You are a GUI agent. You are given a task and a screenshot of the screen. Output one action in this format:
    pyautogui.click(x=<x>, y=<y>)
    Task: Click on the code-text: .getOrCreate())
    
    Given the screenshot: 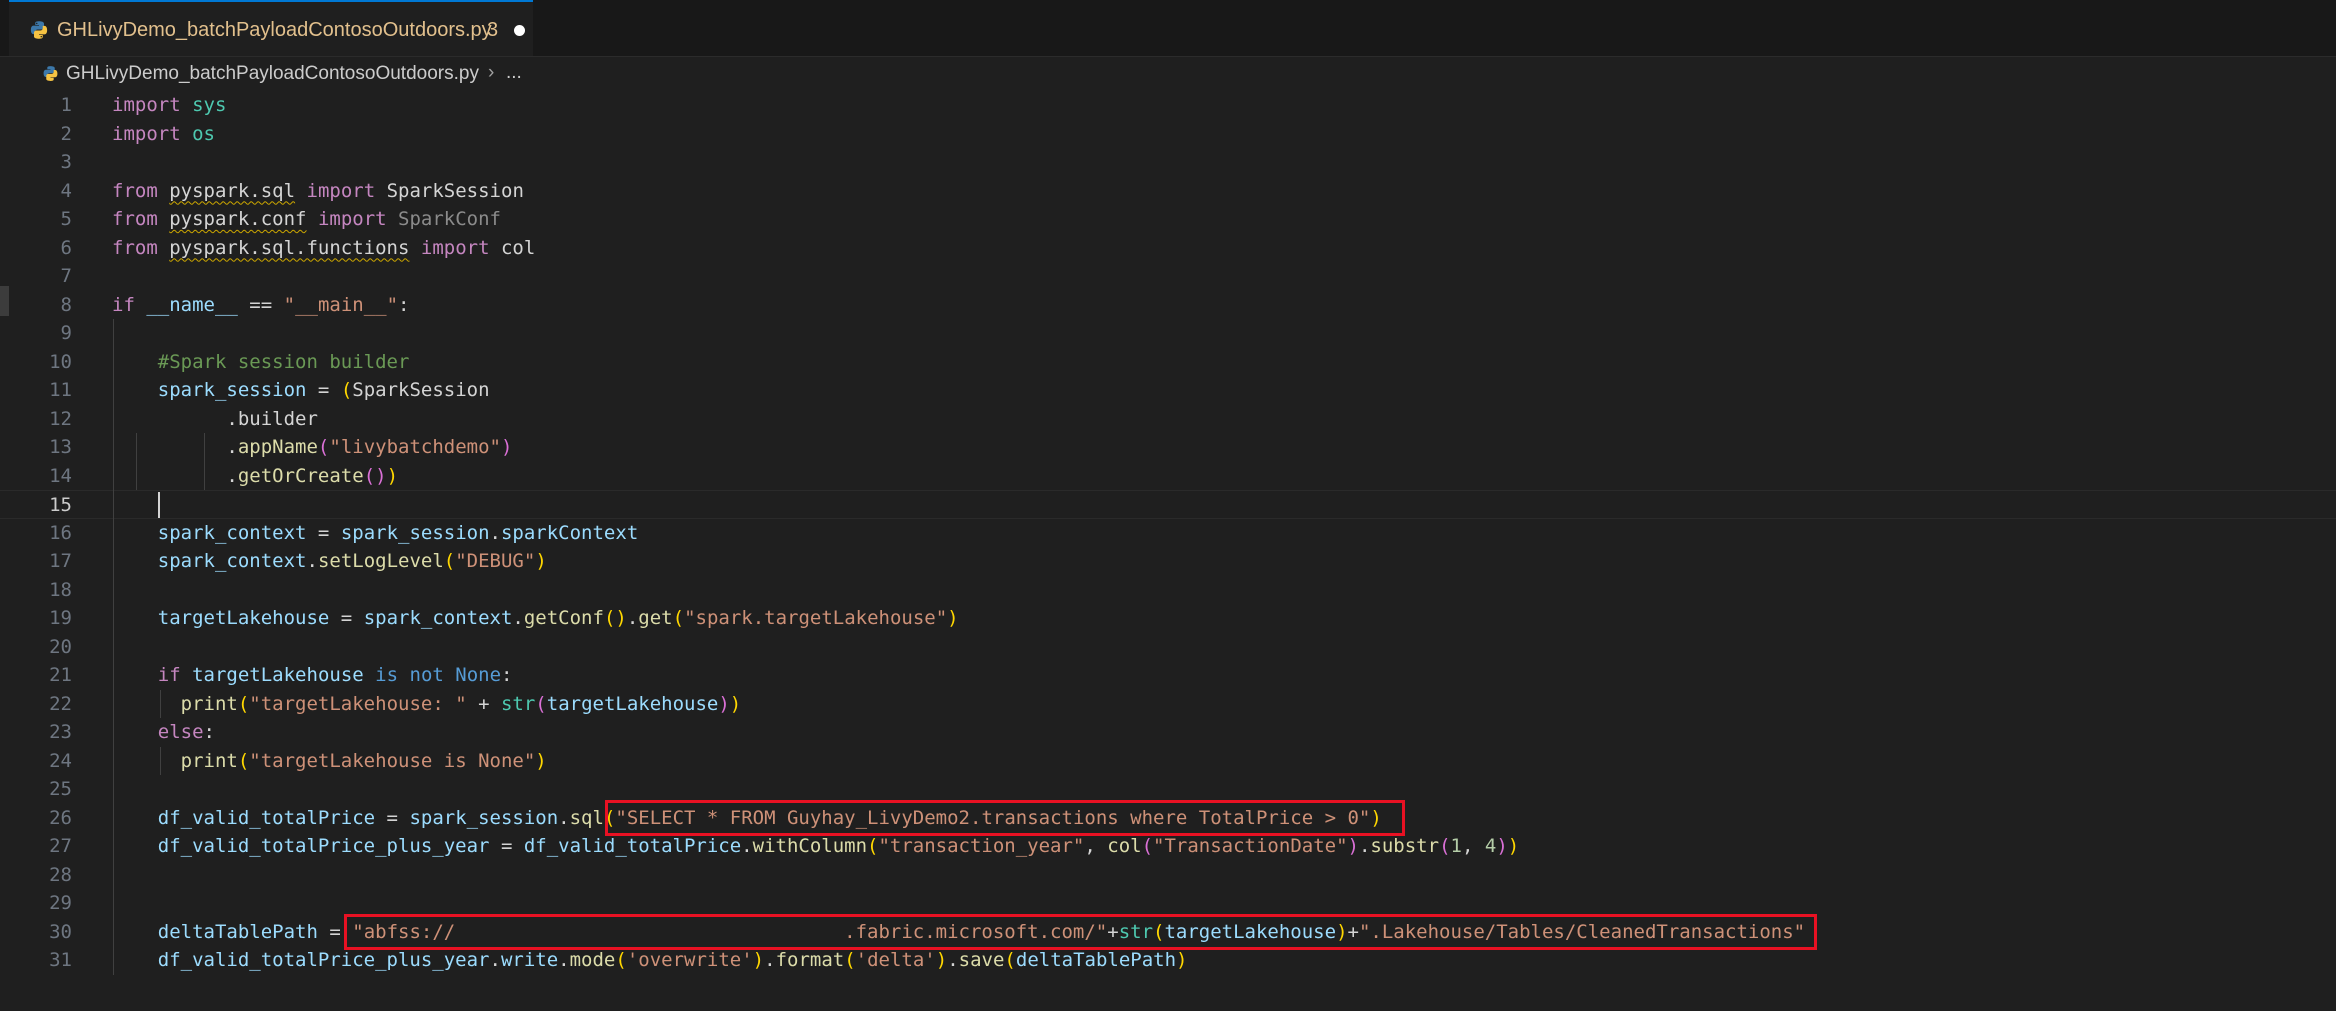 What is the action you would take?
    pyautogui.click(x=255, y=476)
    